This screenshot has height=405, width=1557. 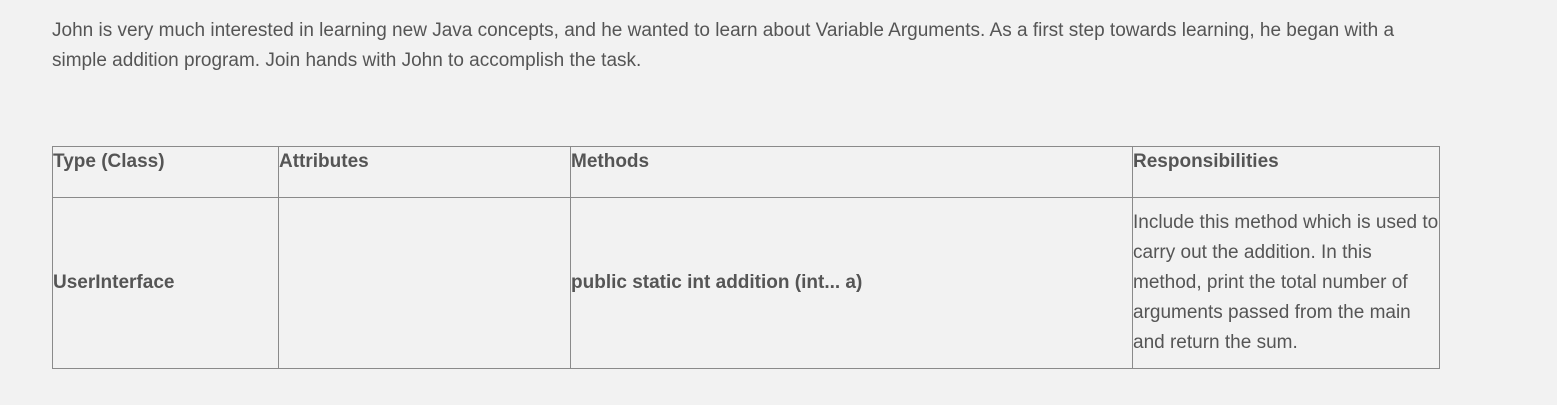 I want to click on header-type-class: Type (Class), so click(x=165, y=172).